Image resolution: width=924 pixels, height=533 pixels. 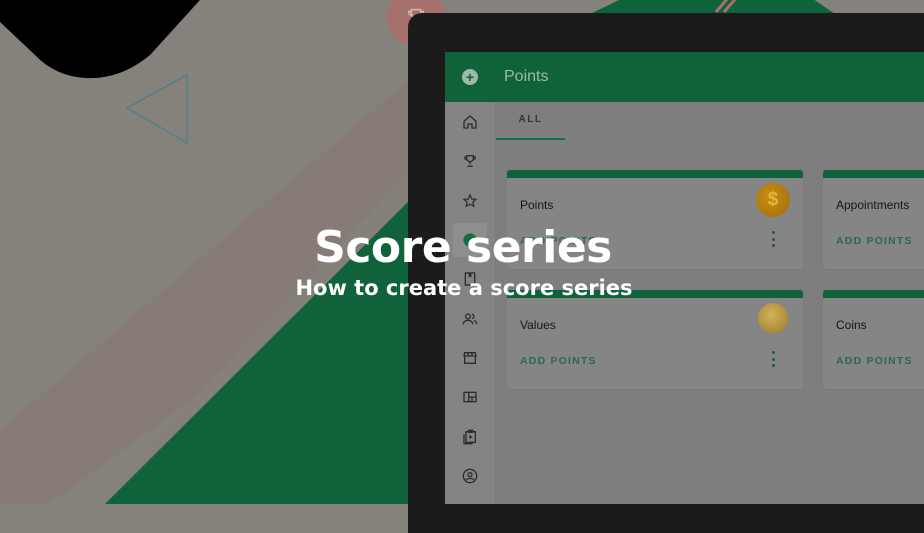 I want to click on sidebar-item-people, so click(x=470, y=319).